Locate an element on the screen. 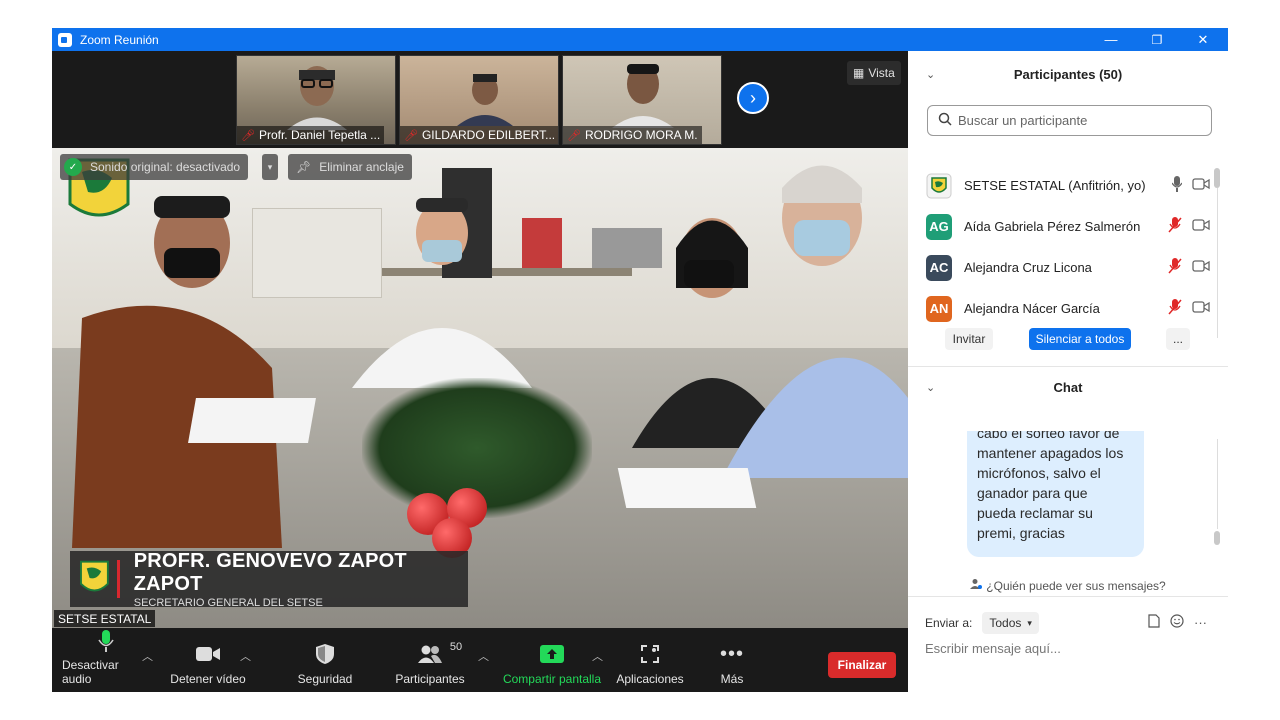 Image resolution: width=1280 pixels, height=720 pixels. chat-header: ⌄ Chat is located at coordinates (1004, 387).